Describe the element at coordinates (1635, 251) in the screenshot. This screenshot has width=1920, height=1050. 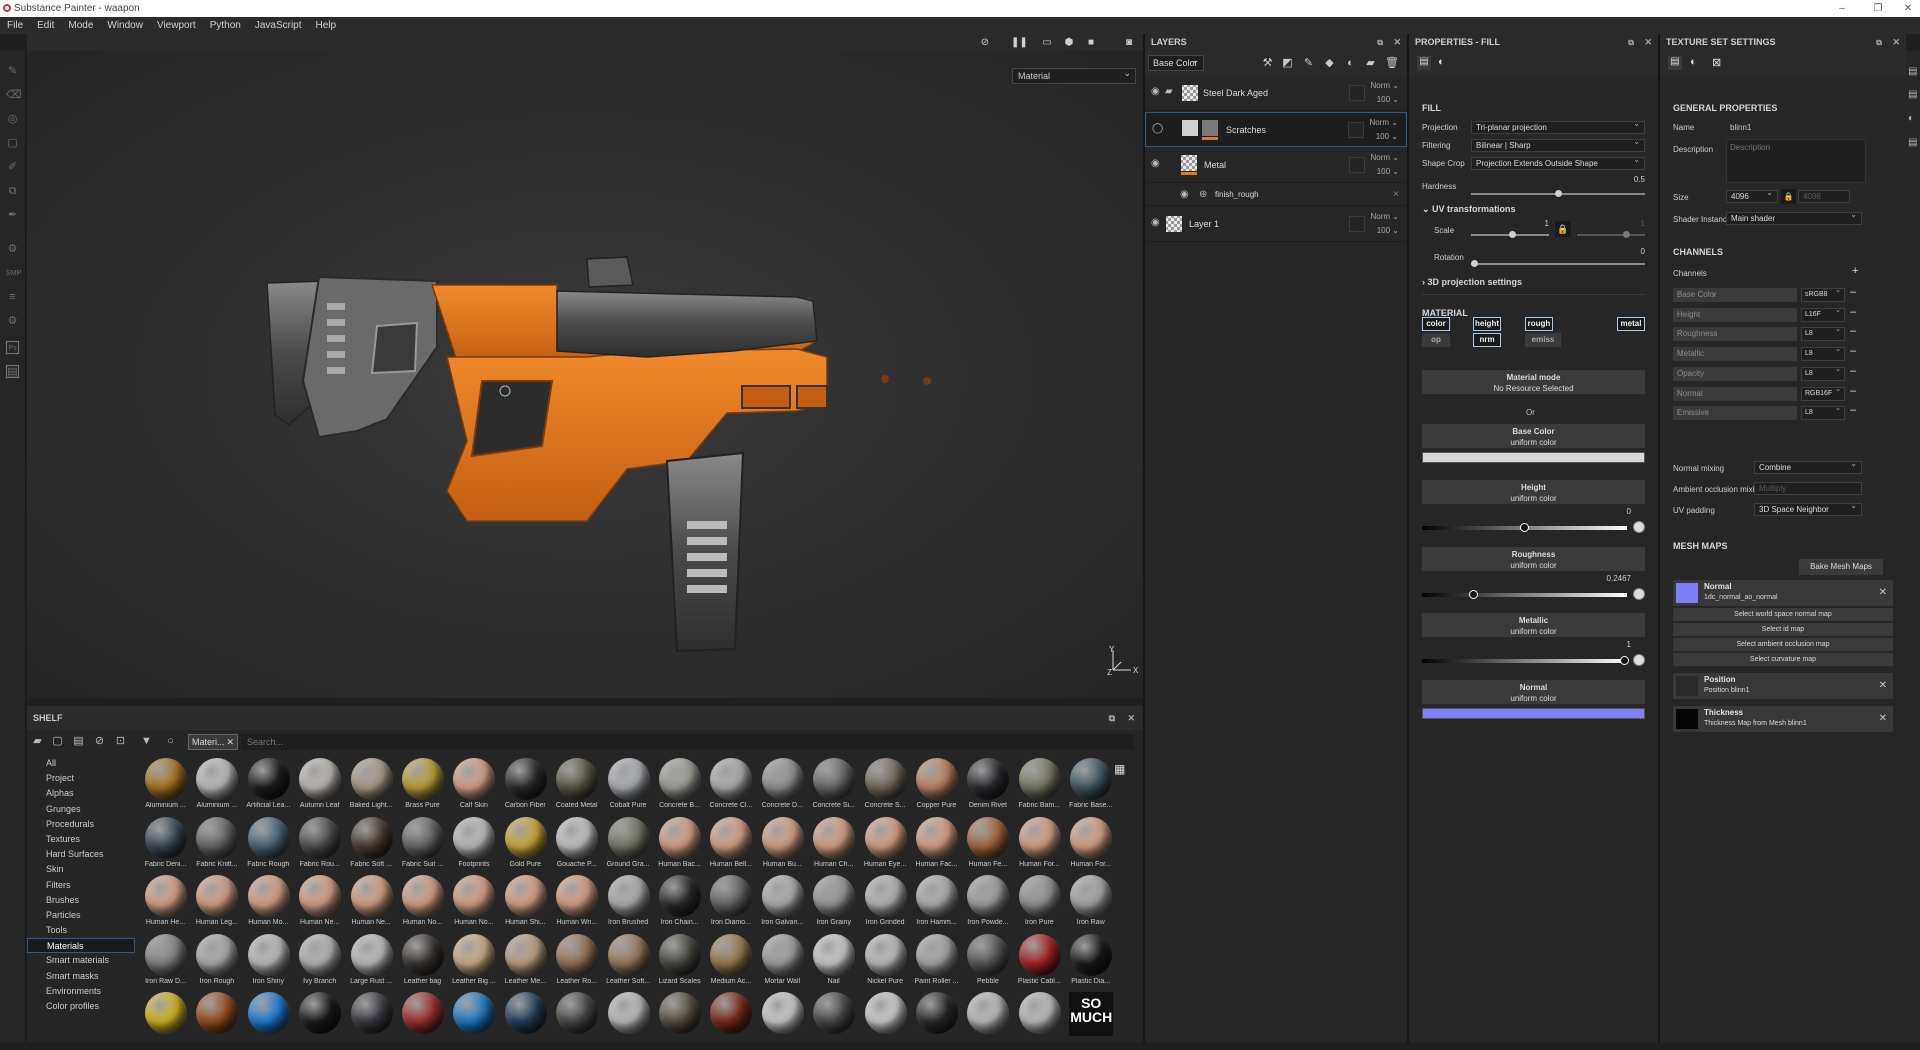
I see `rotation-value: 0` at that location.